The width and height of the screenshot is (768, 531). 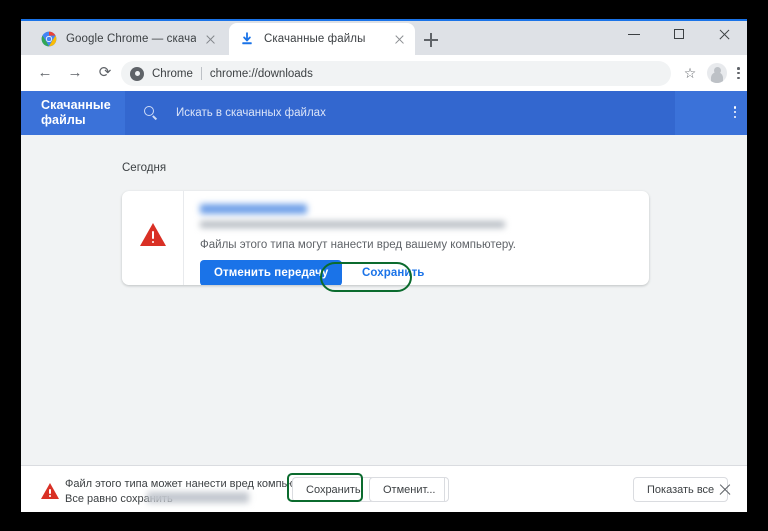 What do you see at coordinates (634, 34) in the screenshot?
I see `window-minimize-button` at bounding box center [634, 34].